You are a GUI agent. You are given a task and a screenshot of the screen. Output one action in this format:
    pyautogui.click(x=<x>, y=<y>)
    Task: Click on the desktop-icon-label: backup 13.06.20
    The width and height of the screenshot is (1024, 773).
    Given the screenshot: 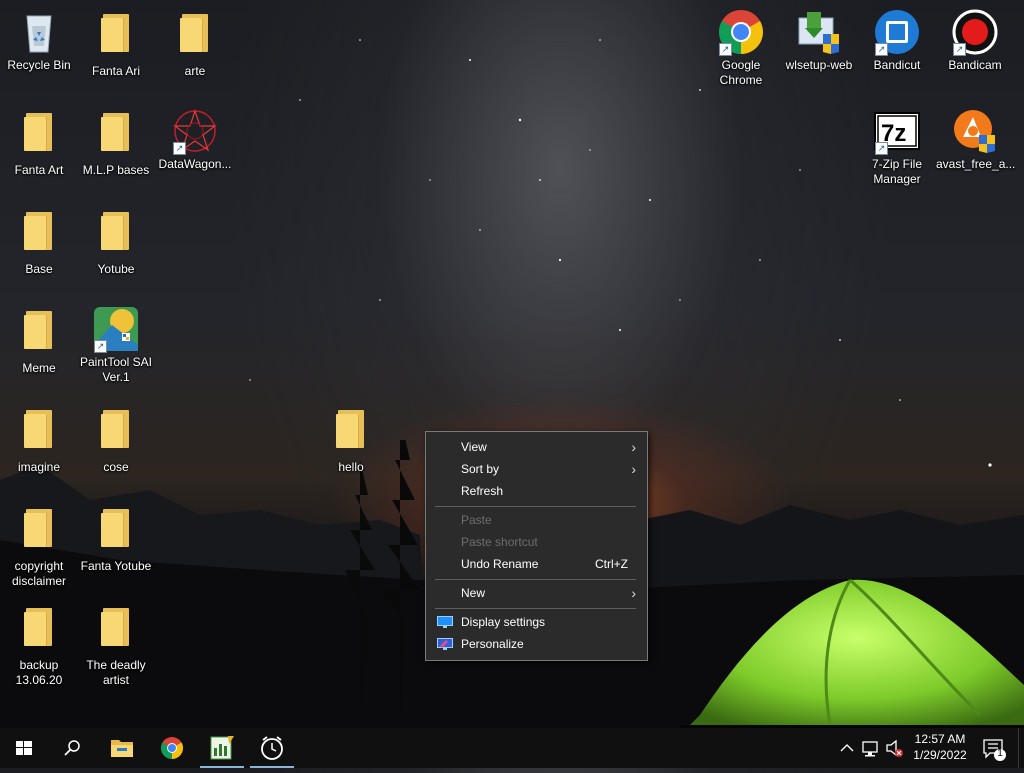 What is the action you would take?
    pyautogui.click(x=39, y=672)
    